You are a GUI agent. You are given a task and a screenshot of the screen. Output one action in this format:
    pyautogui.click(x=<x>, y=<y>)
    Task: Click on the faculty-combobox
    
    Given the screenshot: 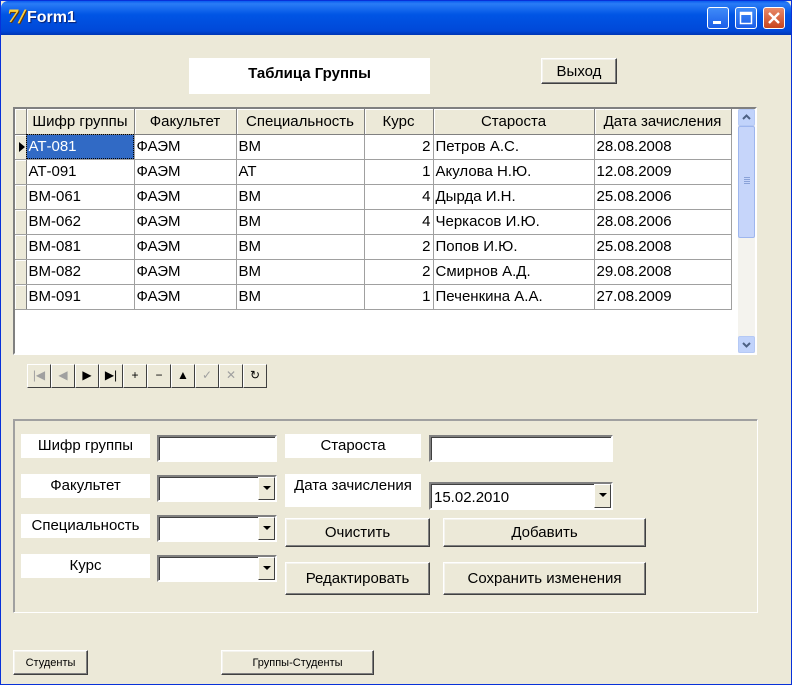 What is the action you would take?
    pyautogui.click(x=217, y=488)
    